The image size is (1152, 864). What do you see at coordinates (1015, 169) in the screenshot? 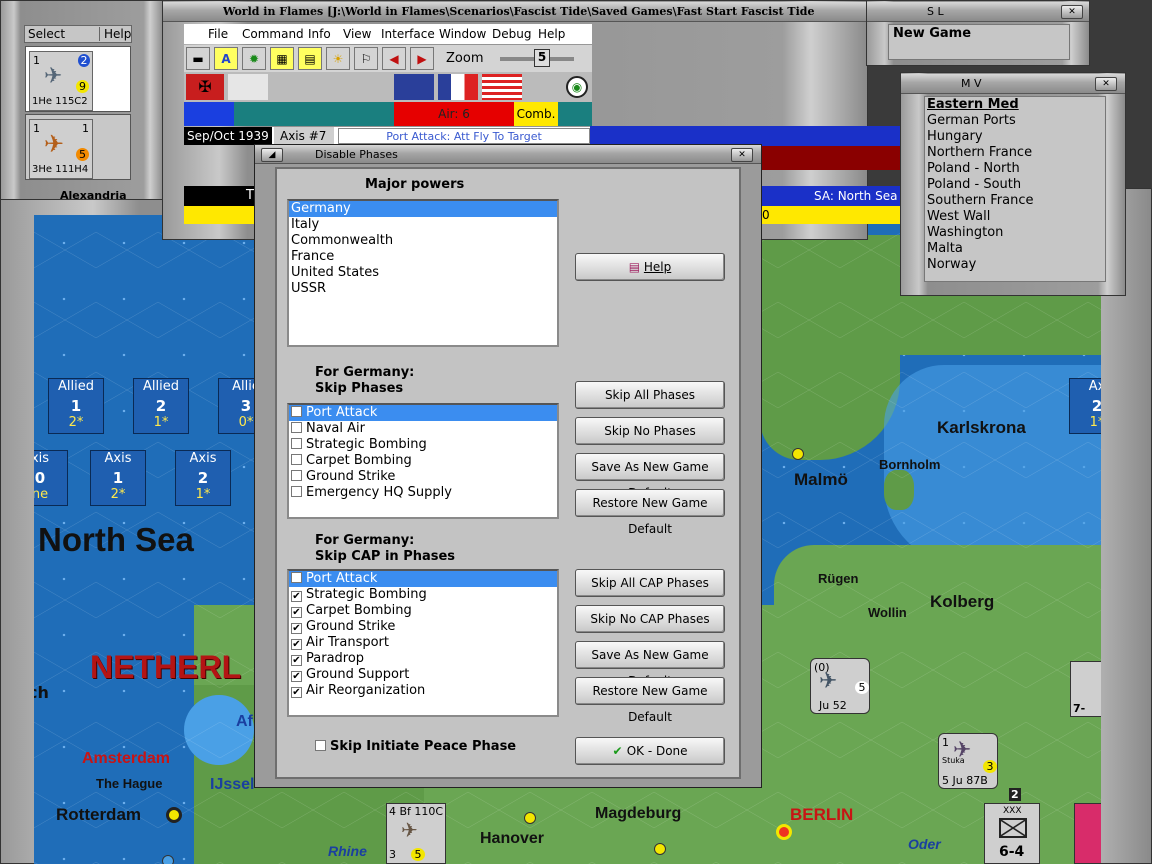
I see `mv-item: Poland - North` at bounding box center [1015, 169].